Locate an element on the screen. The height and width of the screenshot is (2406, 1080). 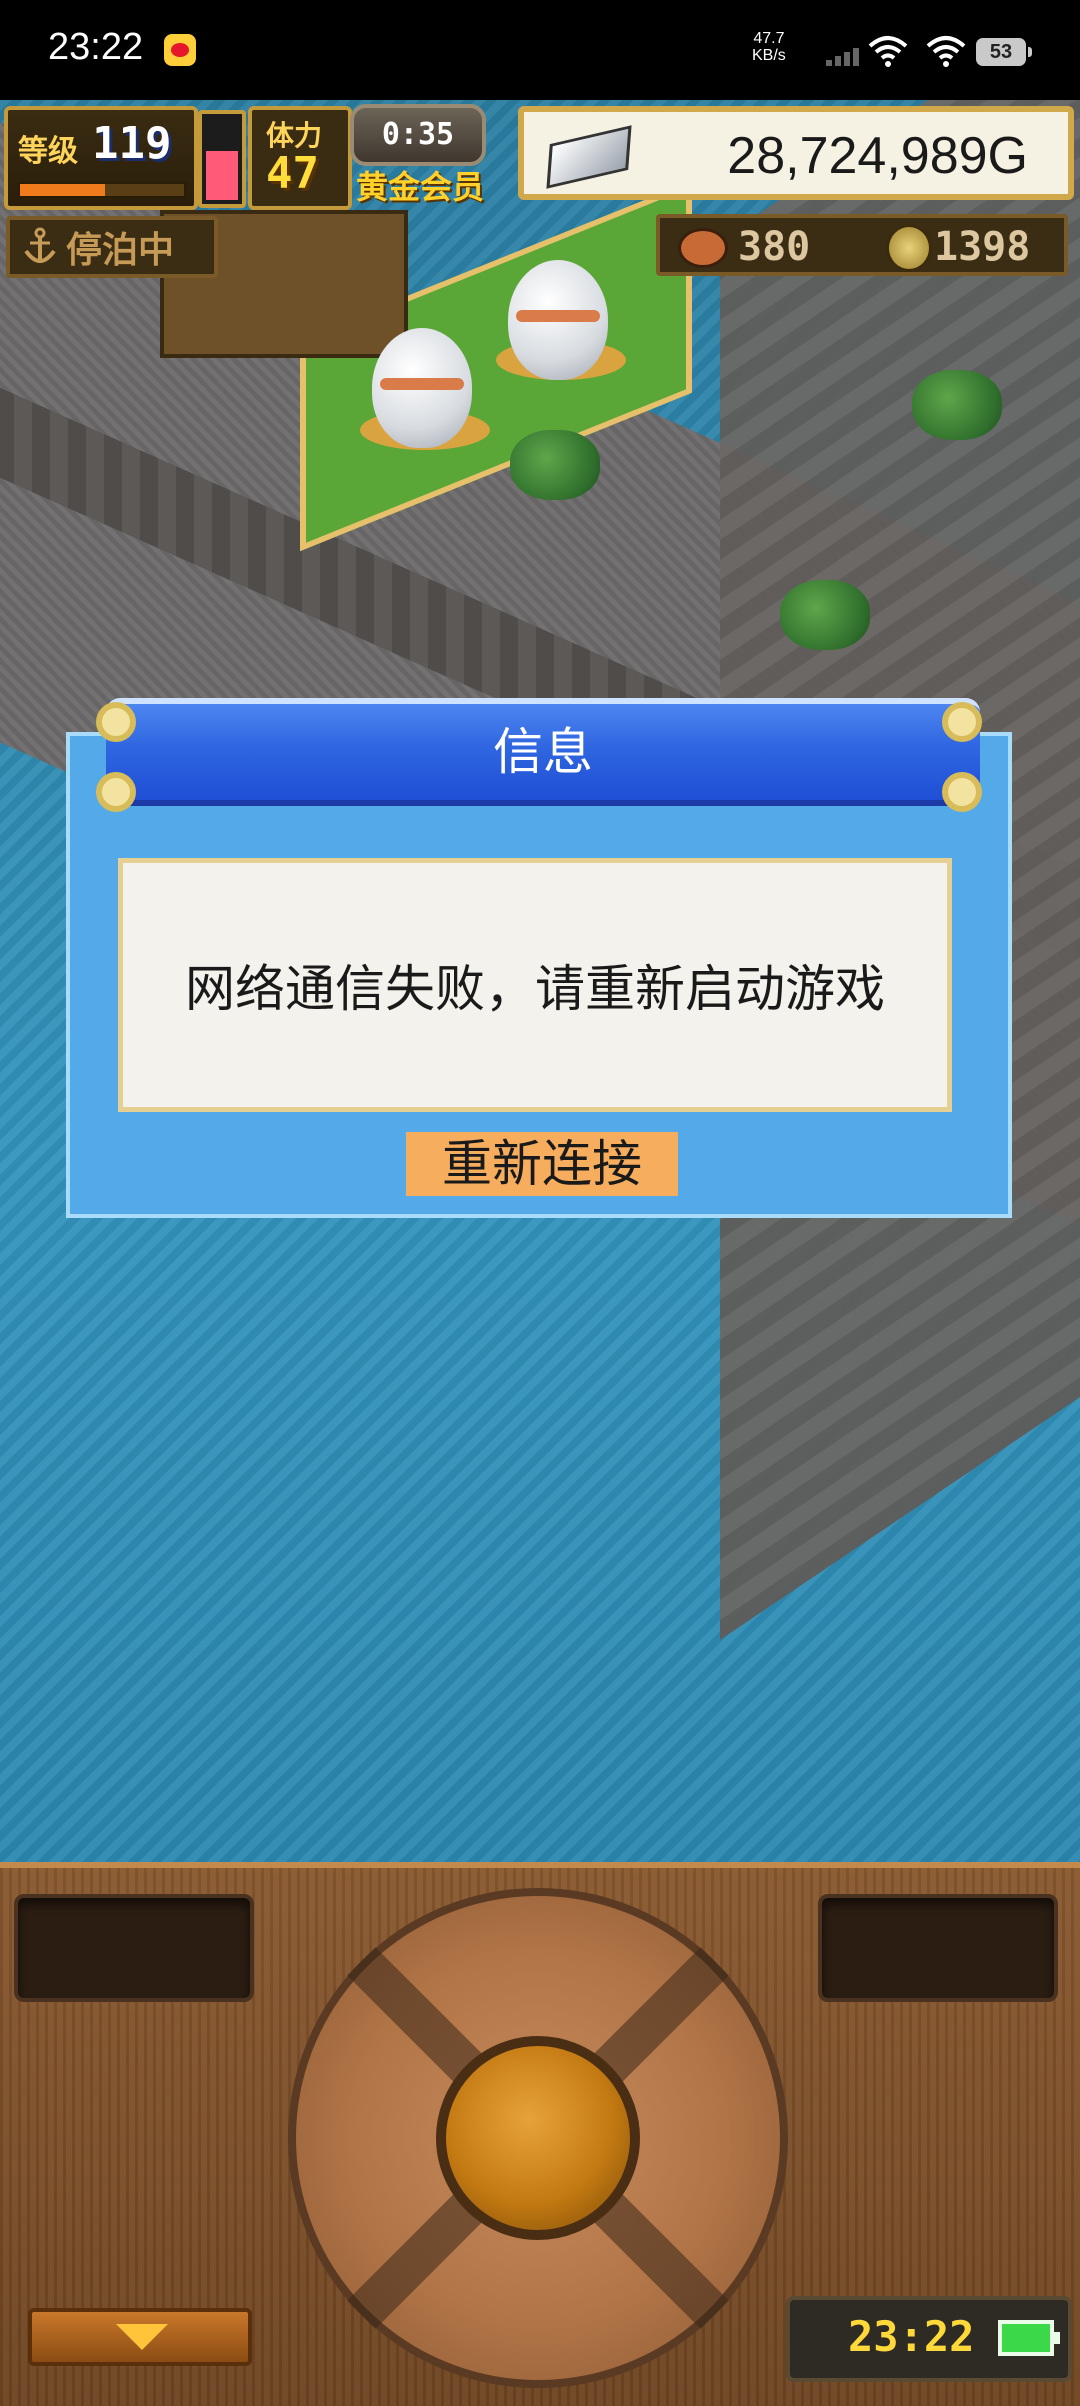
status-time: 23:22 is located at coordinates (96, 47).